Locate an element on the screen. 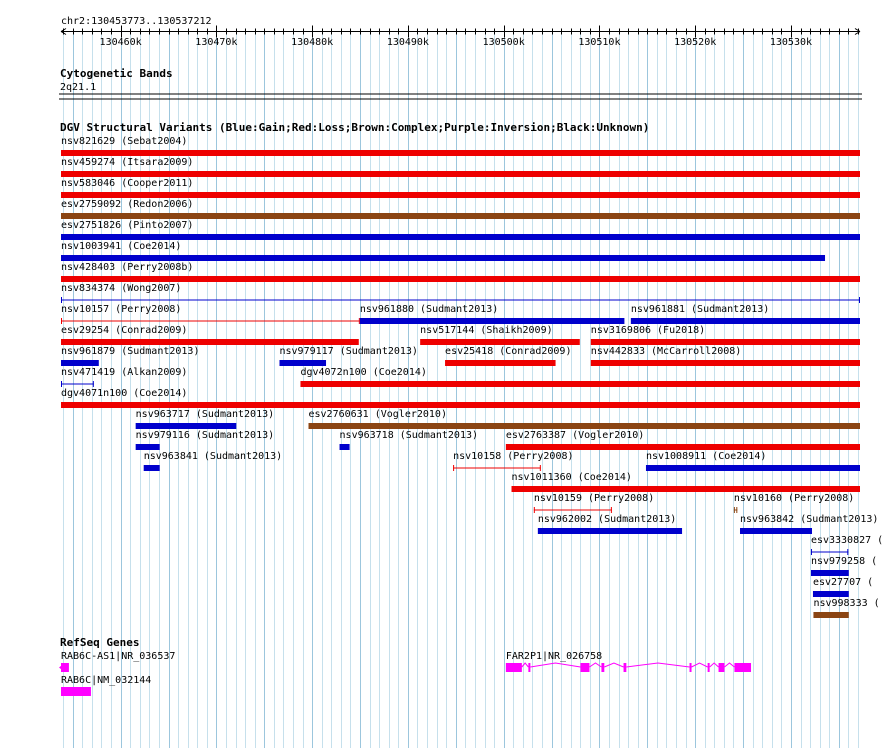 The image size is (890, 748). dgv-feature-label: nsv1011360 (Coe2014) is located at coordinates (572, 477).